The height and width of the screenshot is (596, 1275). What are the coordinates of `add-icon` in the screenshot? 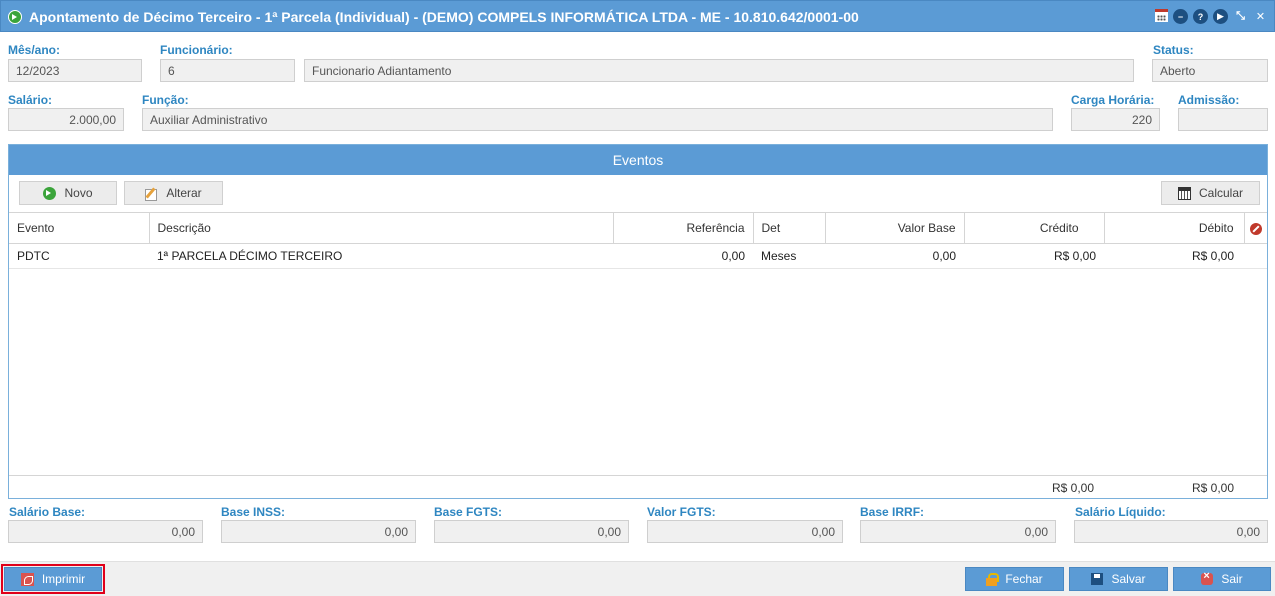 It's located at (50, 193).